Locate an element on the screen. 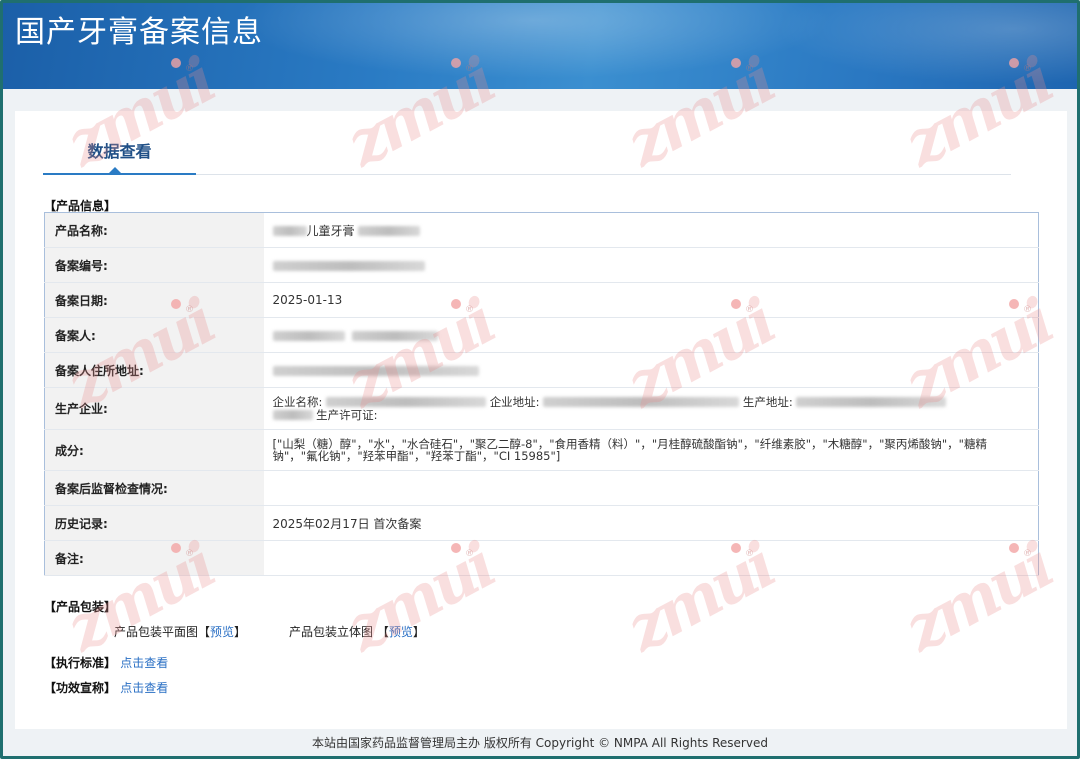 The image size is (1080, 759). row-label: 历史记录: is located at coordinates (154, 523).